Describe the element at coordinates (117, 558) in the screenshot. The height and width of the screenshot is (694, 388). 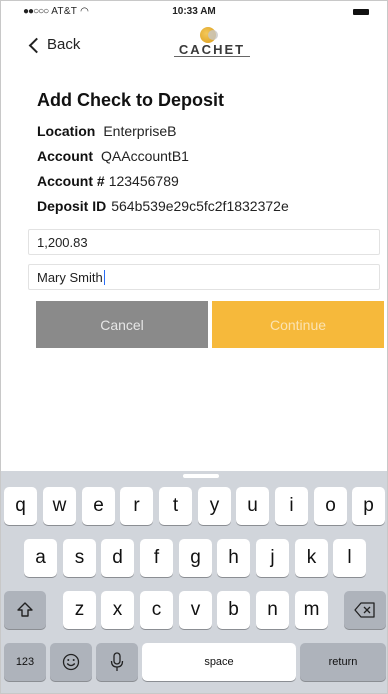
I see `key-d: d` at that location.